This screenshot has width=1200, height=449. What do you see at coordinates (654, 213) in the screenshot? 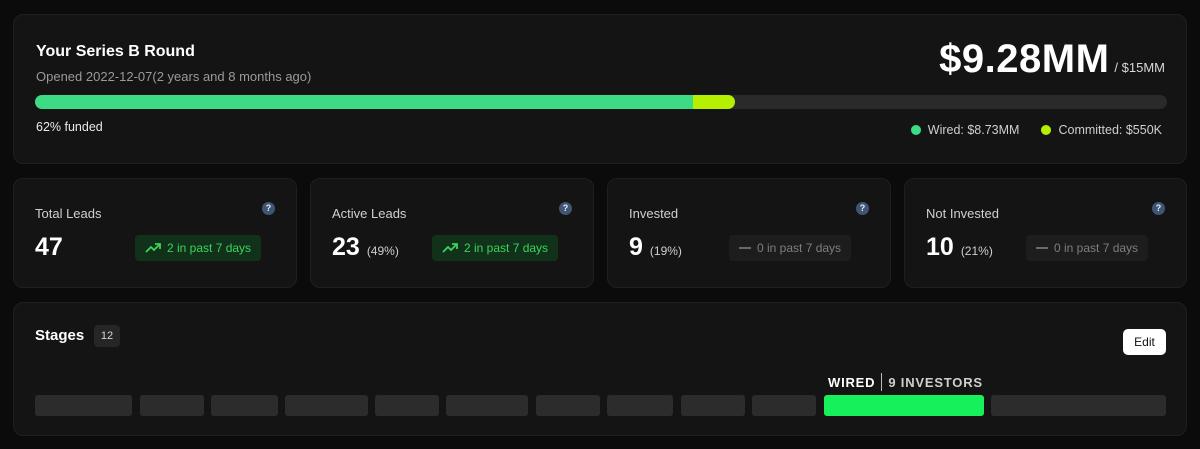
I see `stat-label: Invested` at bounding box center [654, 213].